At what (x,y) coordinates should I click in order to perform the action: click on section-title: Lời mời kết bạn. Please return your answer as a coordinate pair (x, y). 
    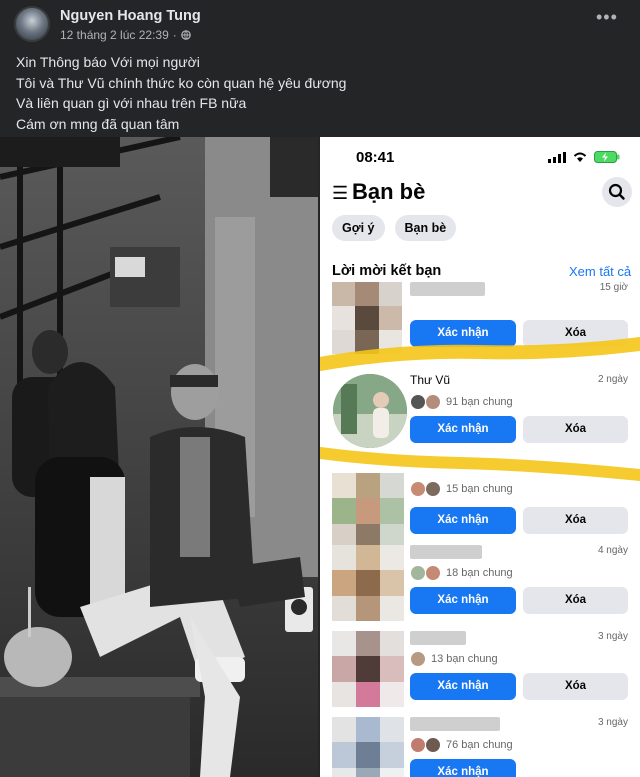
    Looking at the image, I should click on (387, 271).